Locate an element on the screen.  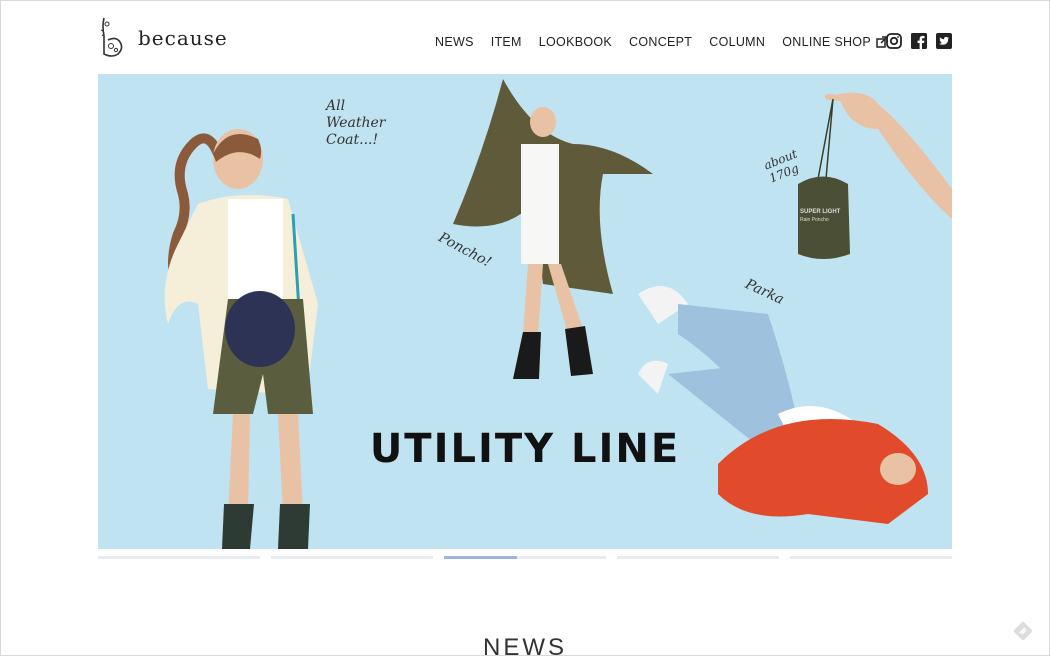
social-links is located at coordinates (923, 41).